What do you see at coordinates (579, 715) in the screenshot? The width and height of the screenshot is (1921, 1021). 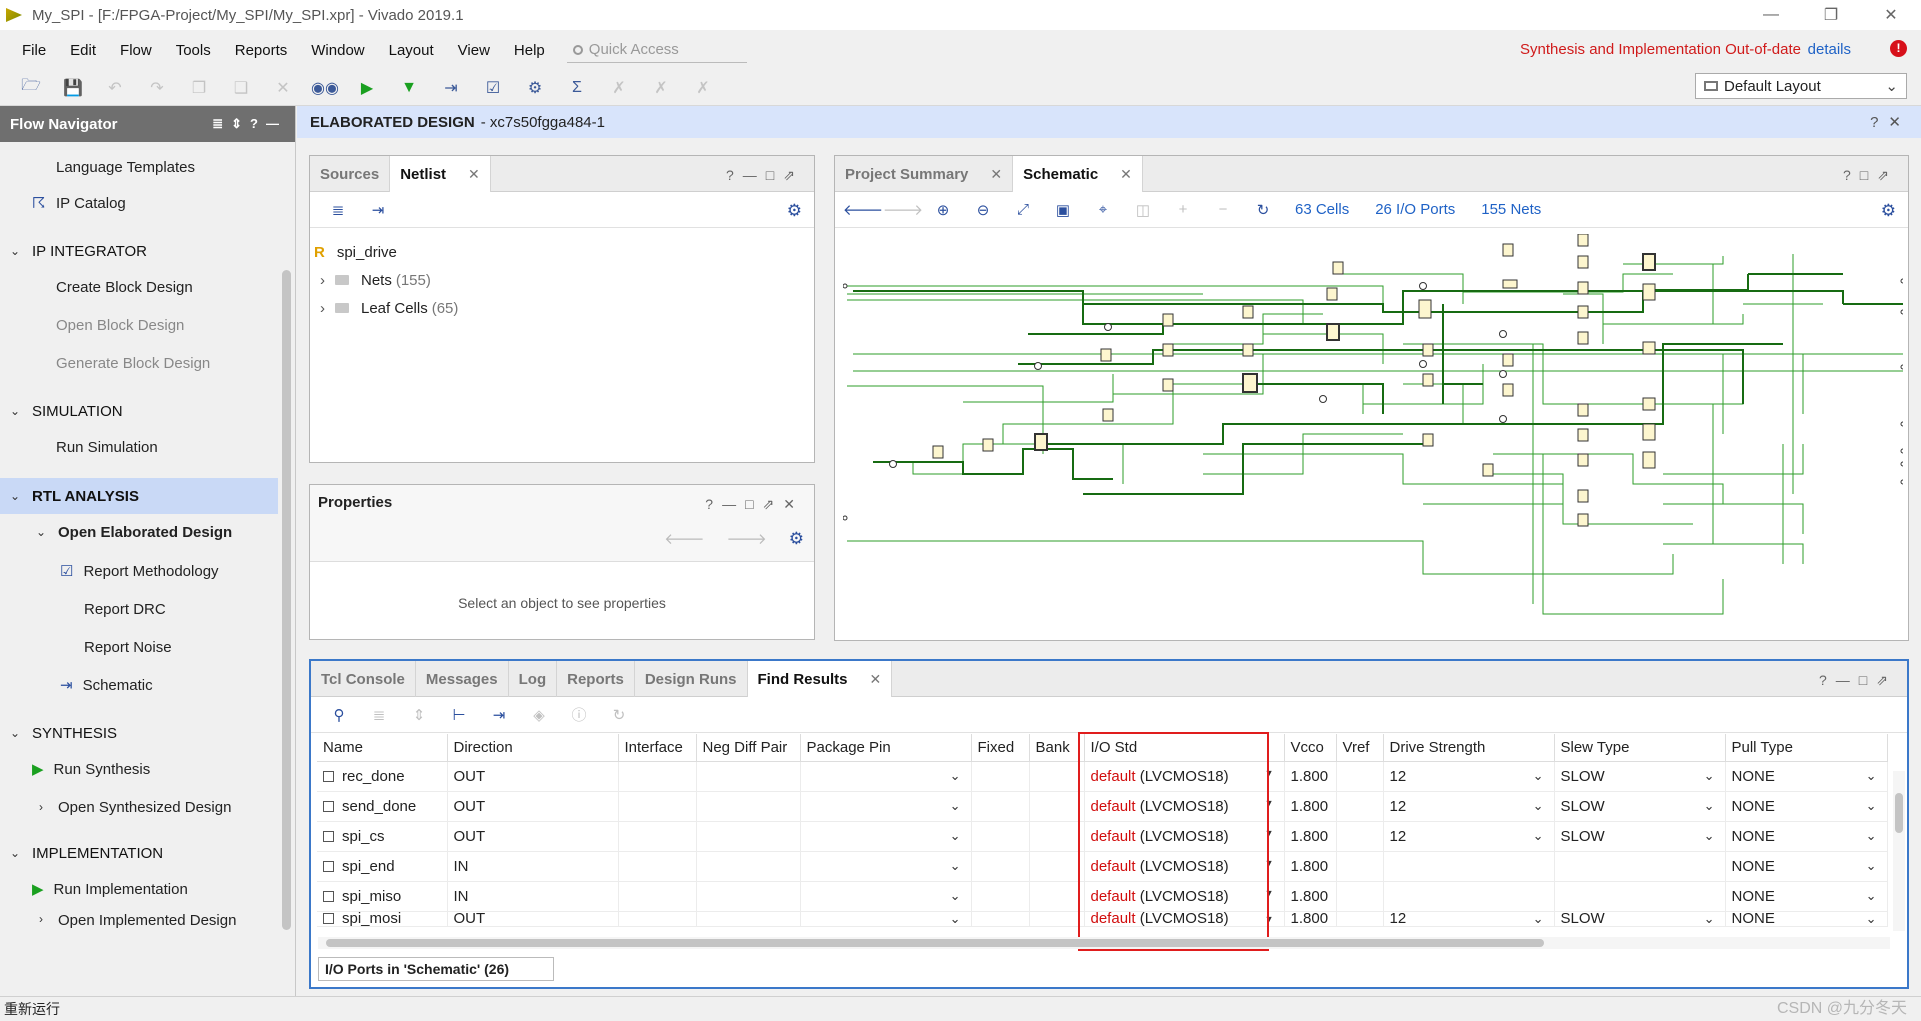 I see `info-icon: ⓘ` at bounding box center [579, 715].